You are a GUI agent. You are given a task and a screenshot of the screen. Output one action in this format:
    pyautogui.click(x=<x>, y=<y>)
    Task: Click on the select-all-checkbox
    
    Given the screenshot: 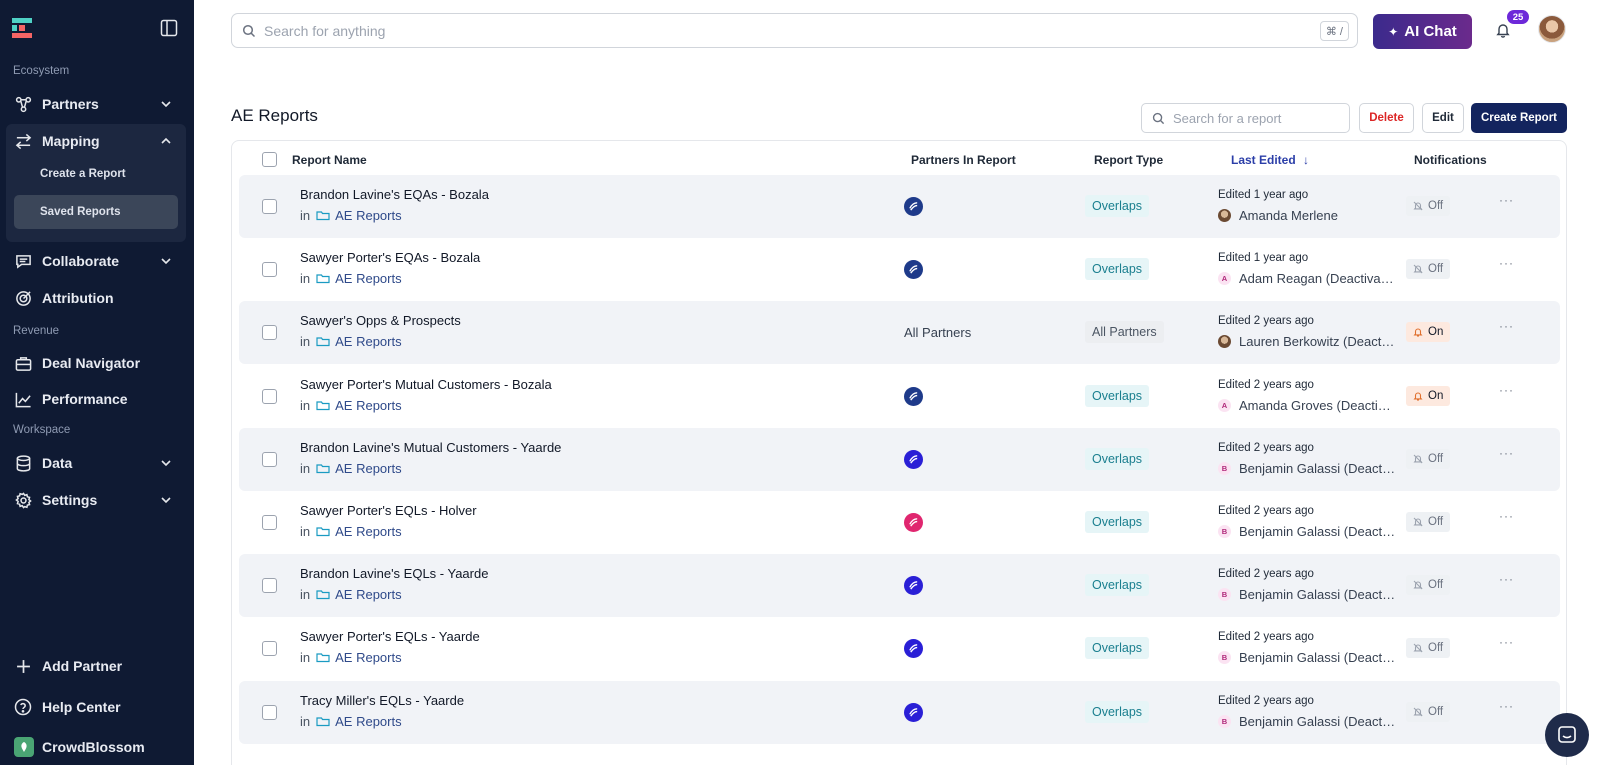 What is the action you would take?
    pyautogui.click(x=269, y=159)
    